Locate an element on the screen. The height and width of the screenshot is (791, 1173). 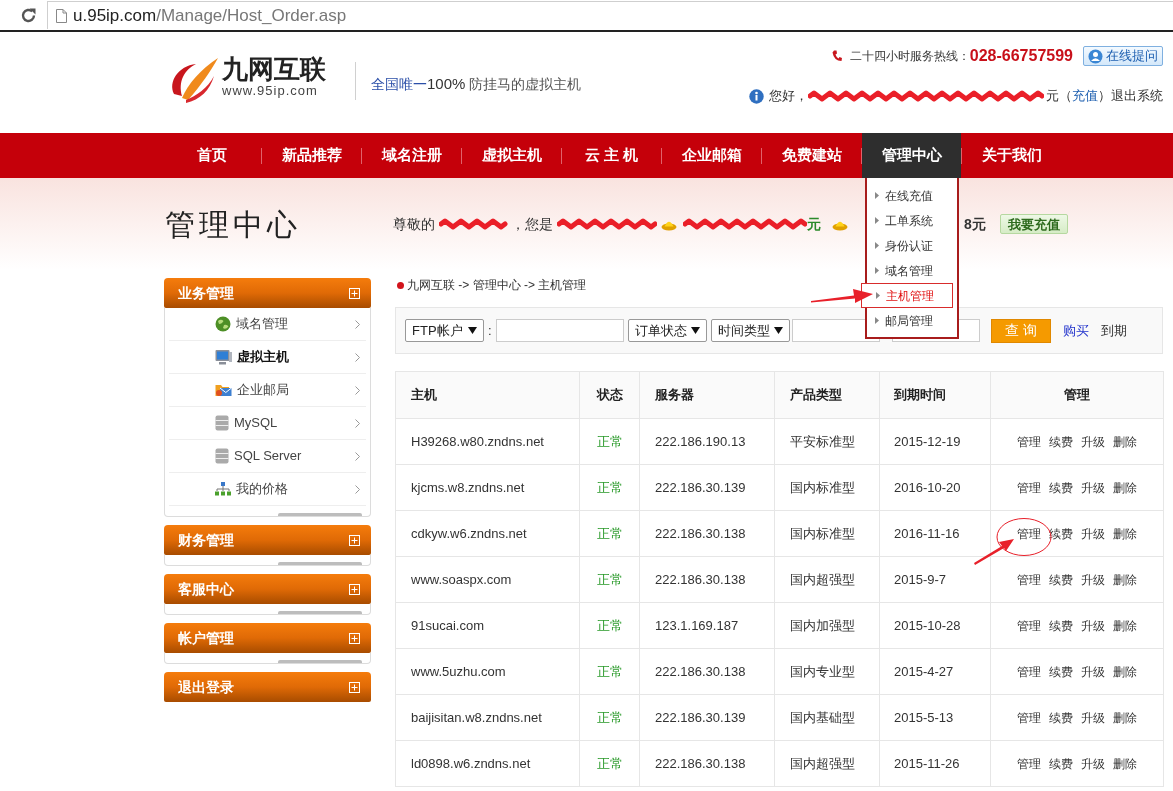
table-cell: ld0898.w6.zndns.net is located at coordinates (487, 763).